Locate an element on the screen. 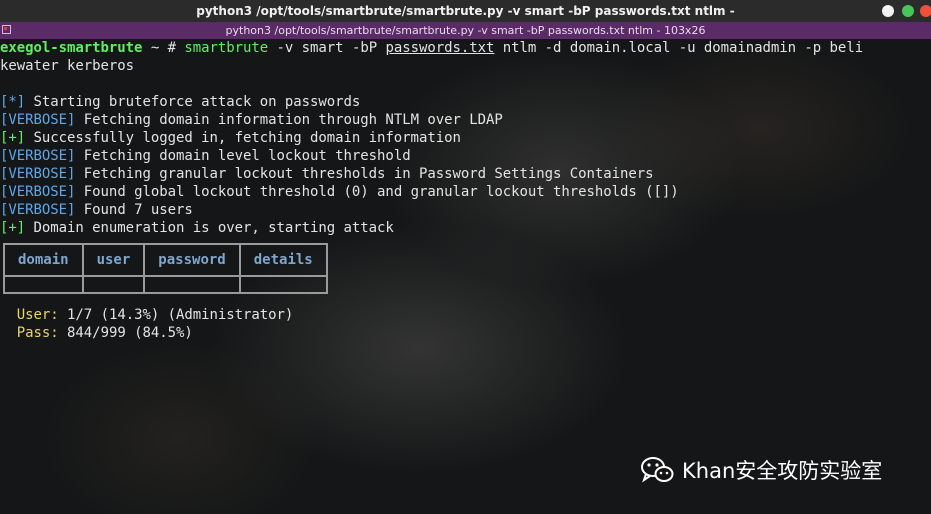 This screenshot has height=514, width=931. command-name: smartbrute is located at coordinates (226, 48).